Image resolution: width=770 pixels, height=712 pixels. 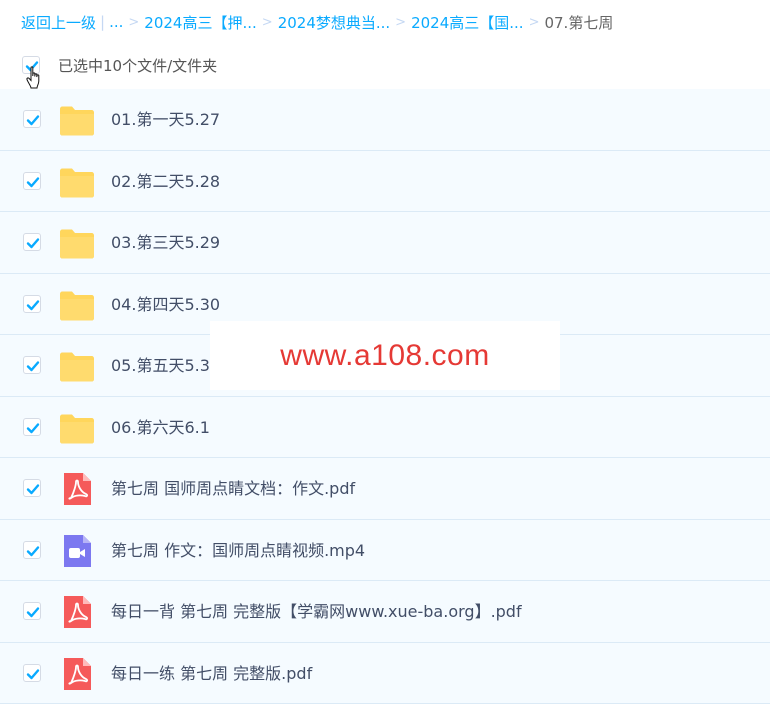 What do you see at coordinates (385, 243) in the screenshot?
I see `file-row: 03.第三天5.29` at bounding box center [385, 243].